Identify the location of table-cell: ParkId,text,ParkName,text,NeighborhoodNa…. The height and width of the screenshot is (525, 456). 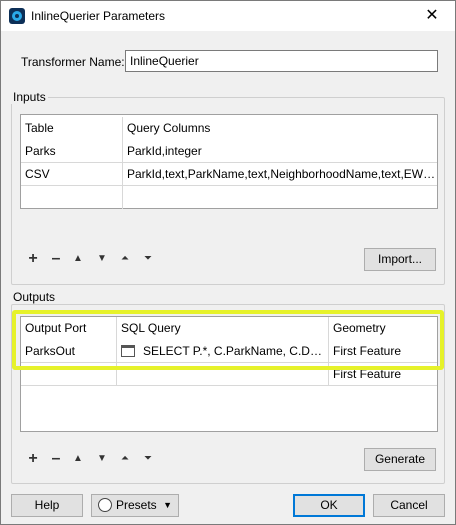
(280, 174).